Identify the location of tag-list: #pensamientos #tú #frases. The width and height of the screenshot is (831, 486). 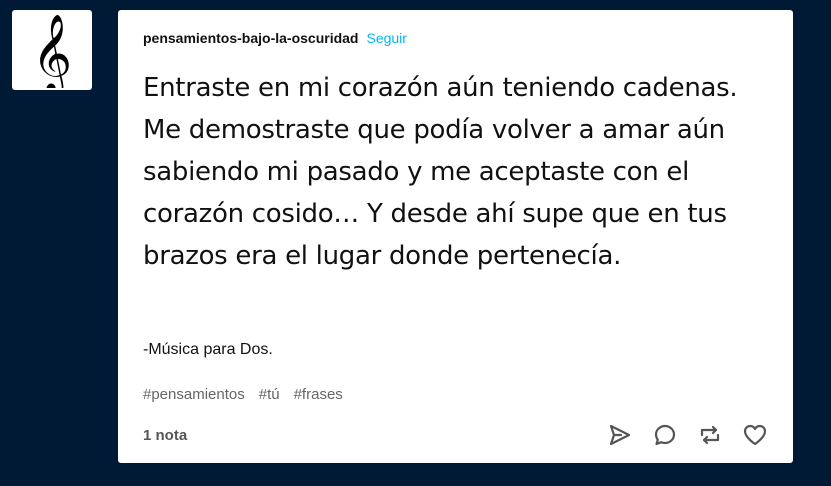
(250, 394).